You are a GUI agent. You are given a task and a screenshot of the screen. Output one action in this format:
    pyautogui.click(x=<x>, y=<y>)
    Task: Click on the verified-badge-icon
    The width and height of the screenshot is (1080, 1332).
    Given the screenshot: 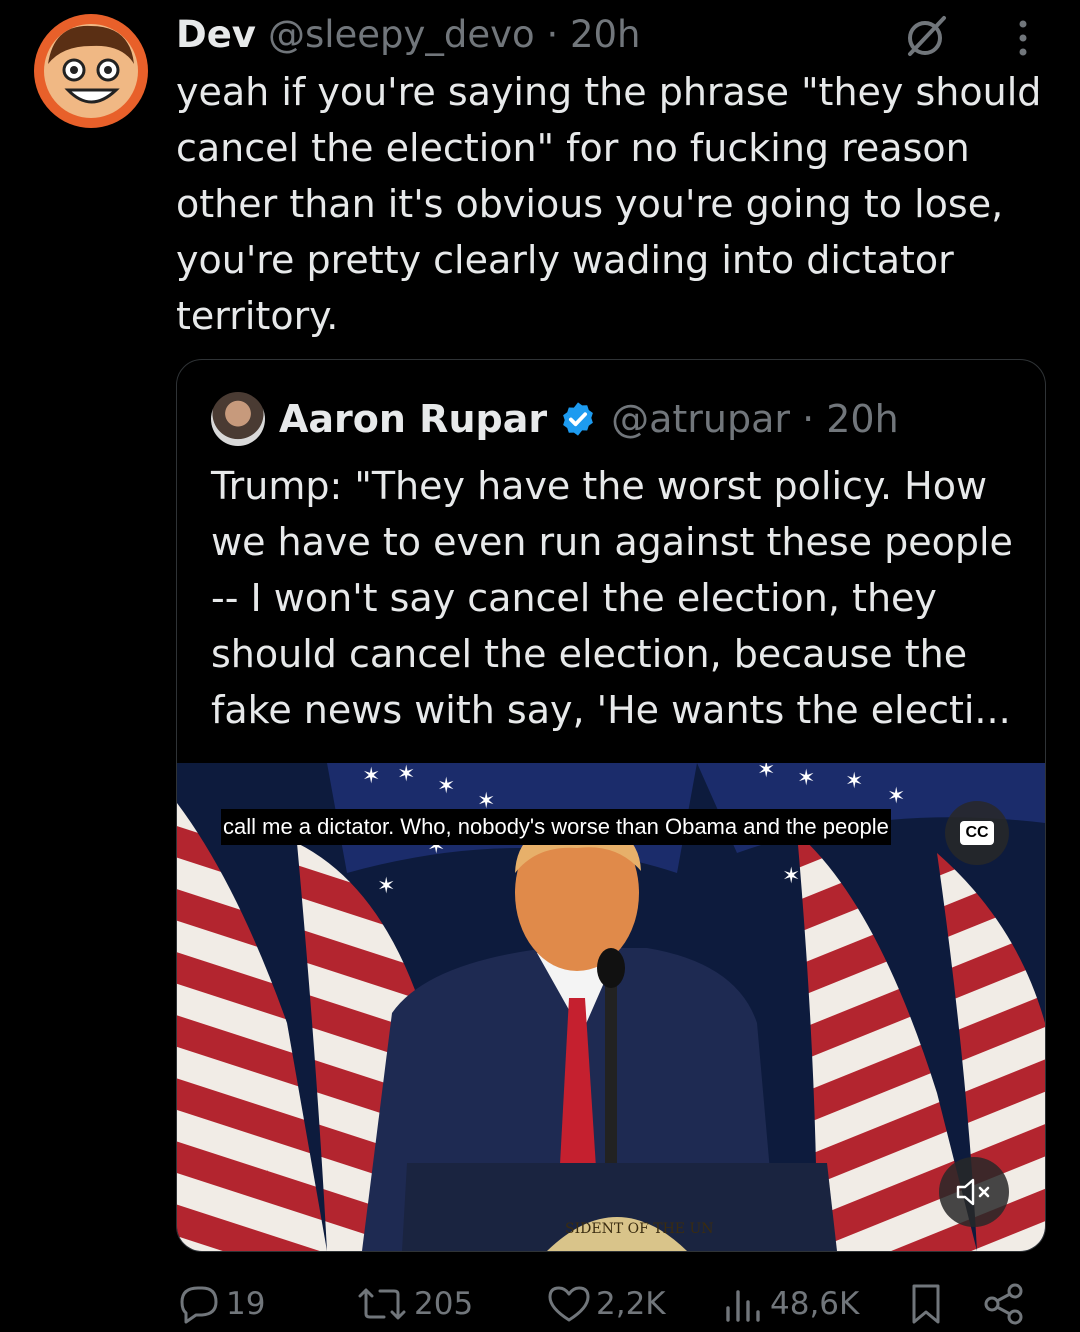 What is the action you would take?
    pyautogui.click(x=578, y=419)
    